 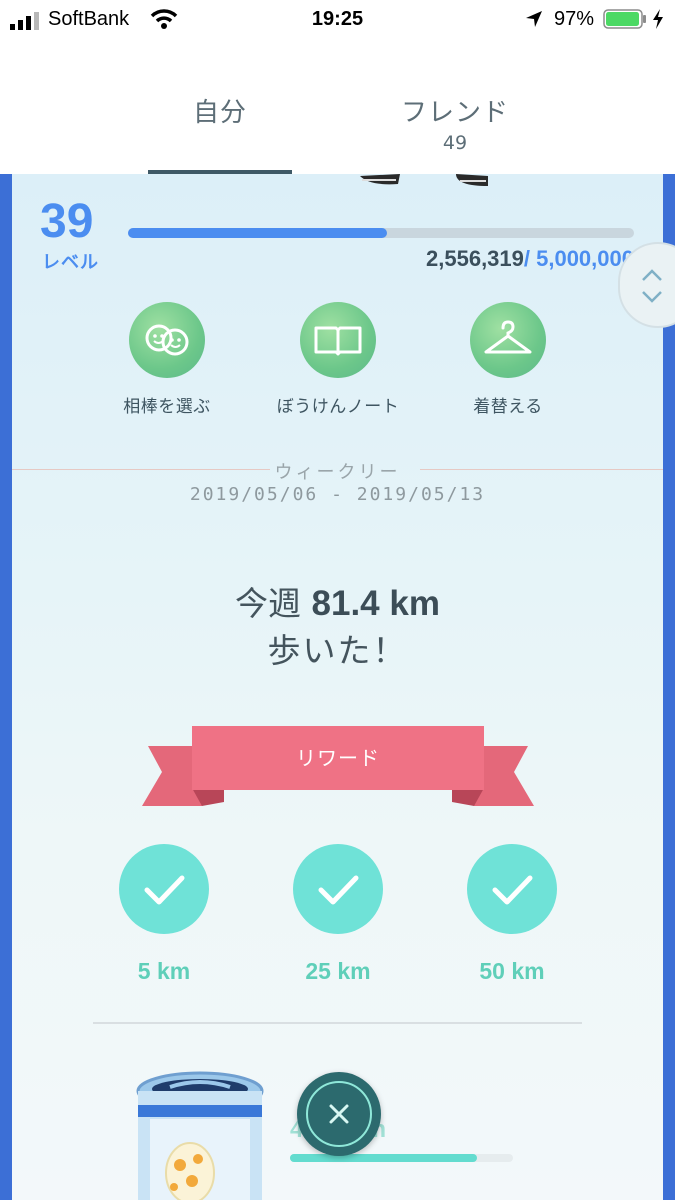 I want to click on close-icon, so click(x=339, y=1114).